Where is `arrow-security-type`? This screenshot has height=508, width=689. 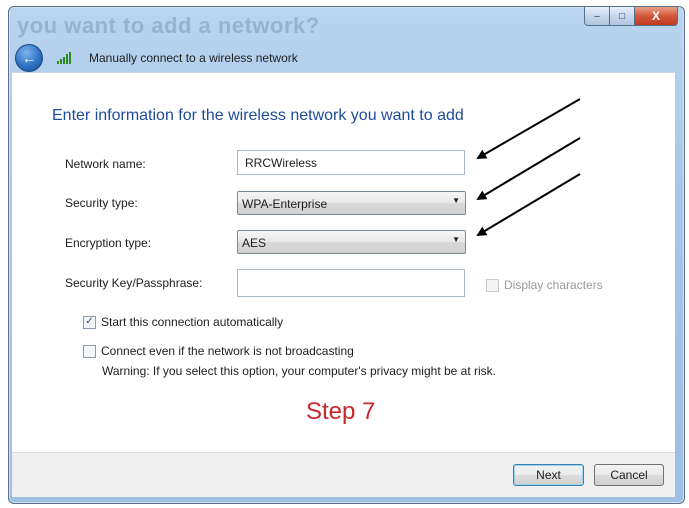
arrow-security-type is located at coordinates (528, 169).